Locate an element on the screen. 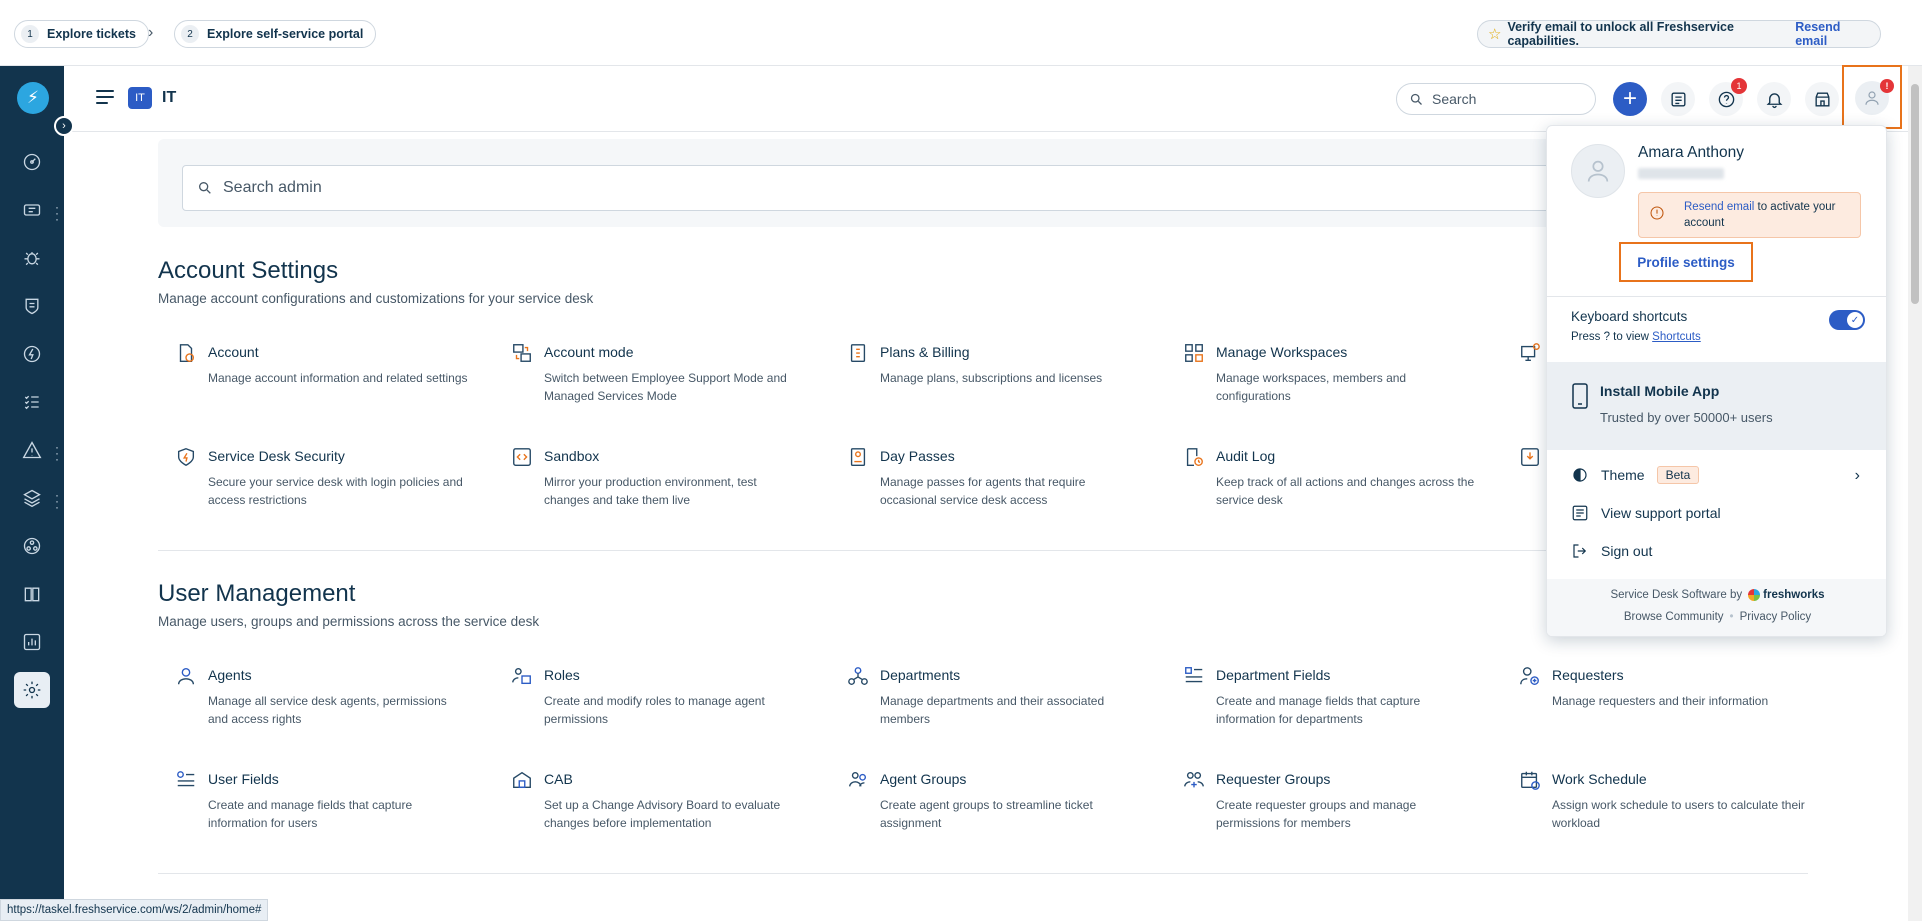 This screenshot has height=921, width=1922. info-warning-icon is located at coordinates (1657, 213).